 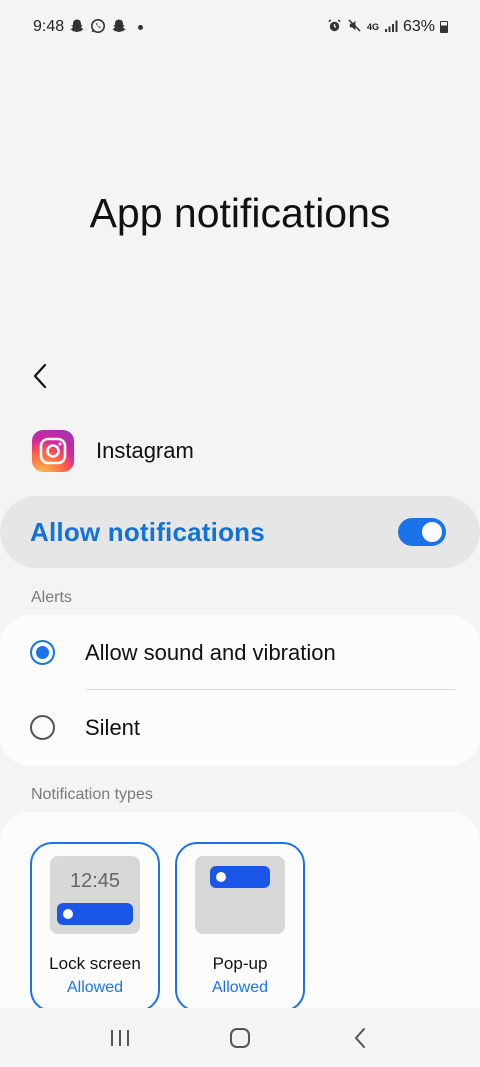 I want to click on battery-icon, so click(x=444, y=27).